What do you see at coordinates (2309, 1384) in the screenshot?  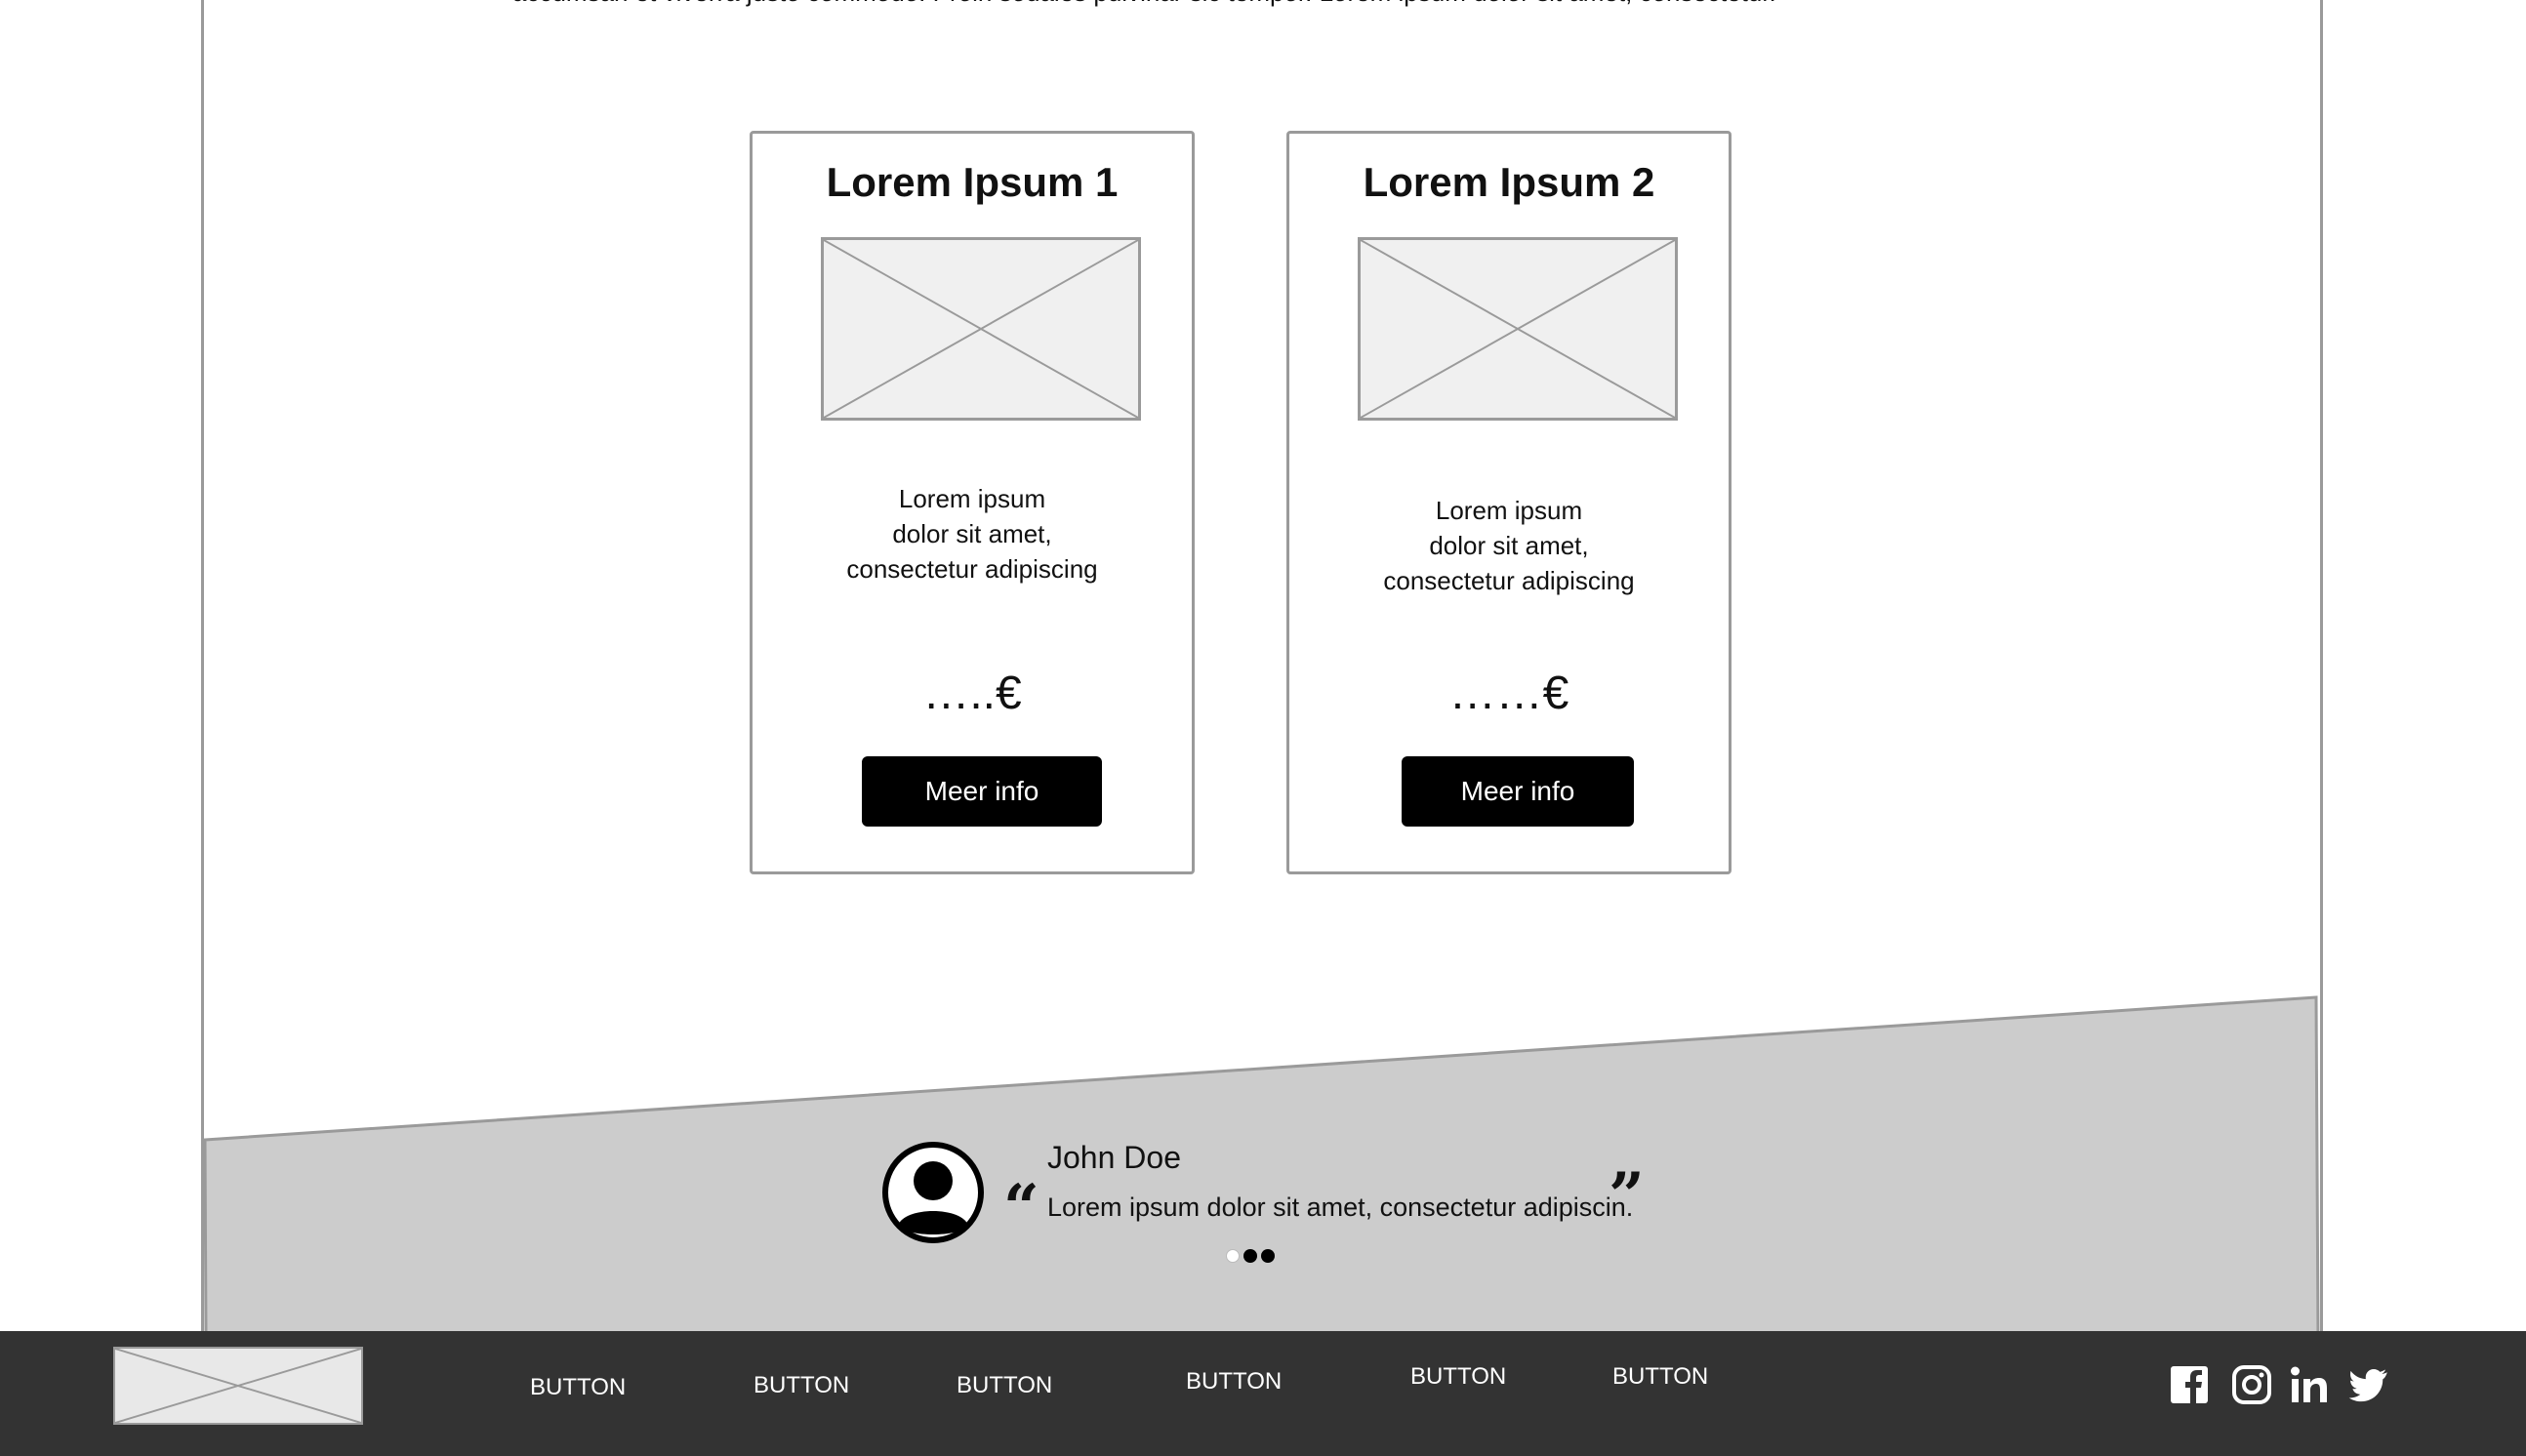 I see `linkedin-icon` at bounding box center [2309, 1384].